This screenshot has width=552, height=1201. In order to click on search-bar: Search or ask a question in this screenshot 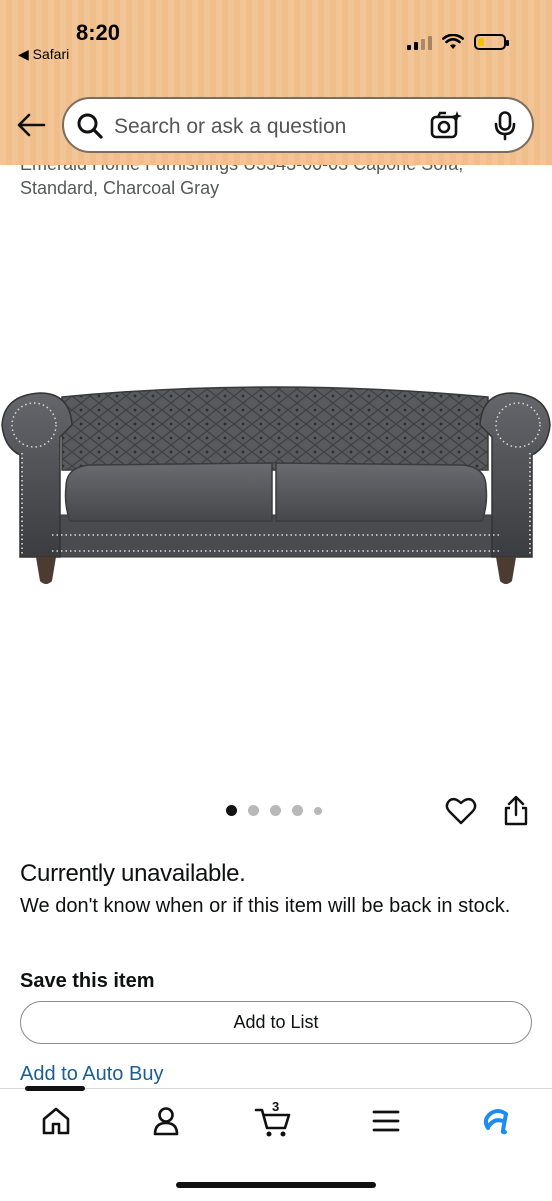, I will do `click(298, 125)`.